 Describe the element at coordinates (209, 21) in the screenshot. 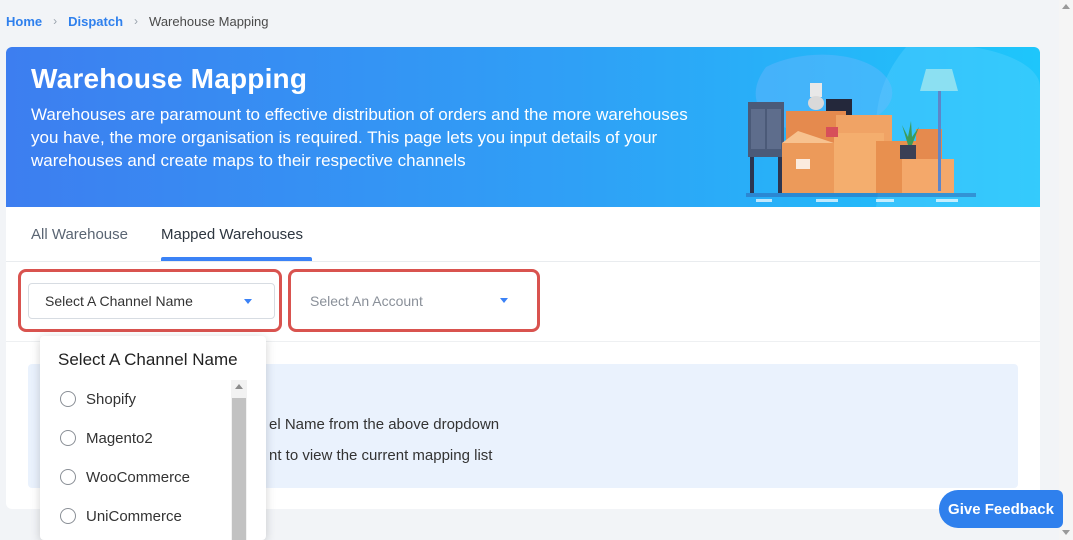

I see `breadcrumb-current: Warehouse Mapping` at that location.